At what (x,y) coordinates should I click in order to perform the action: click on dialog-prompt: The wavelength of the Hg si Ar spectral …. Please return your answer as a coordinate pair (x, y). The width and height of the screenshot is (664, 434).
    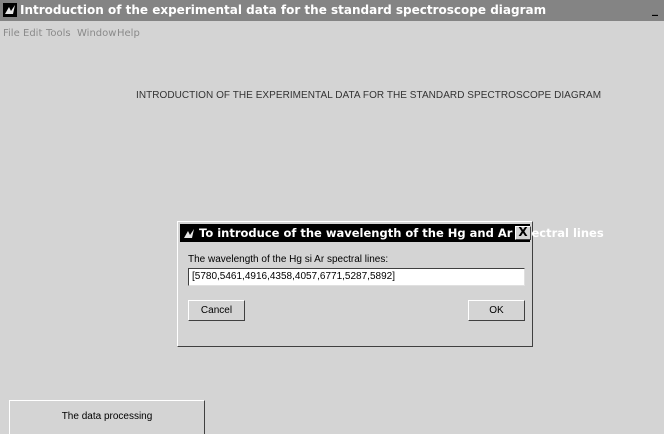
    Looking at the image, I should click on (288, 259).